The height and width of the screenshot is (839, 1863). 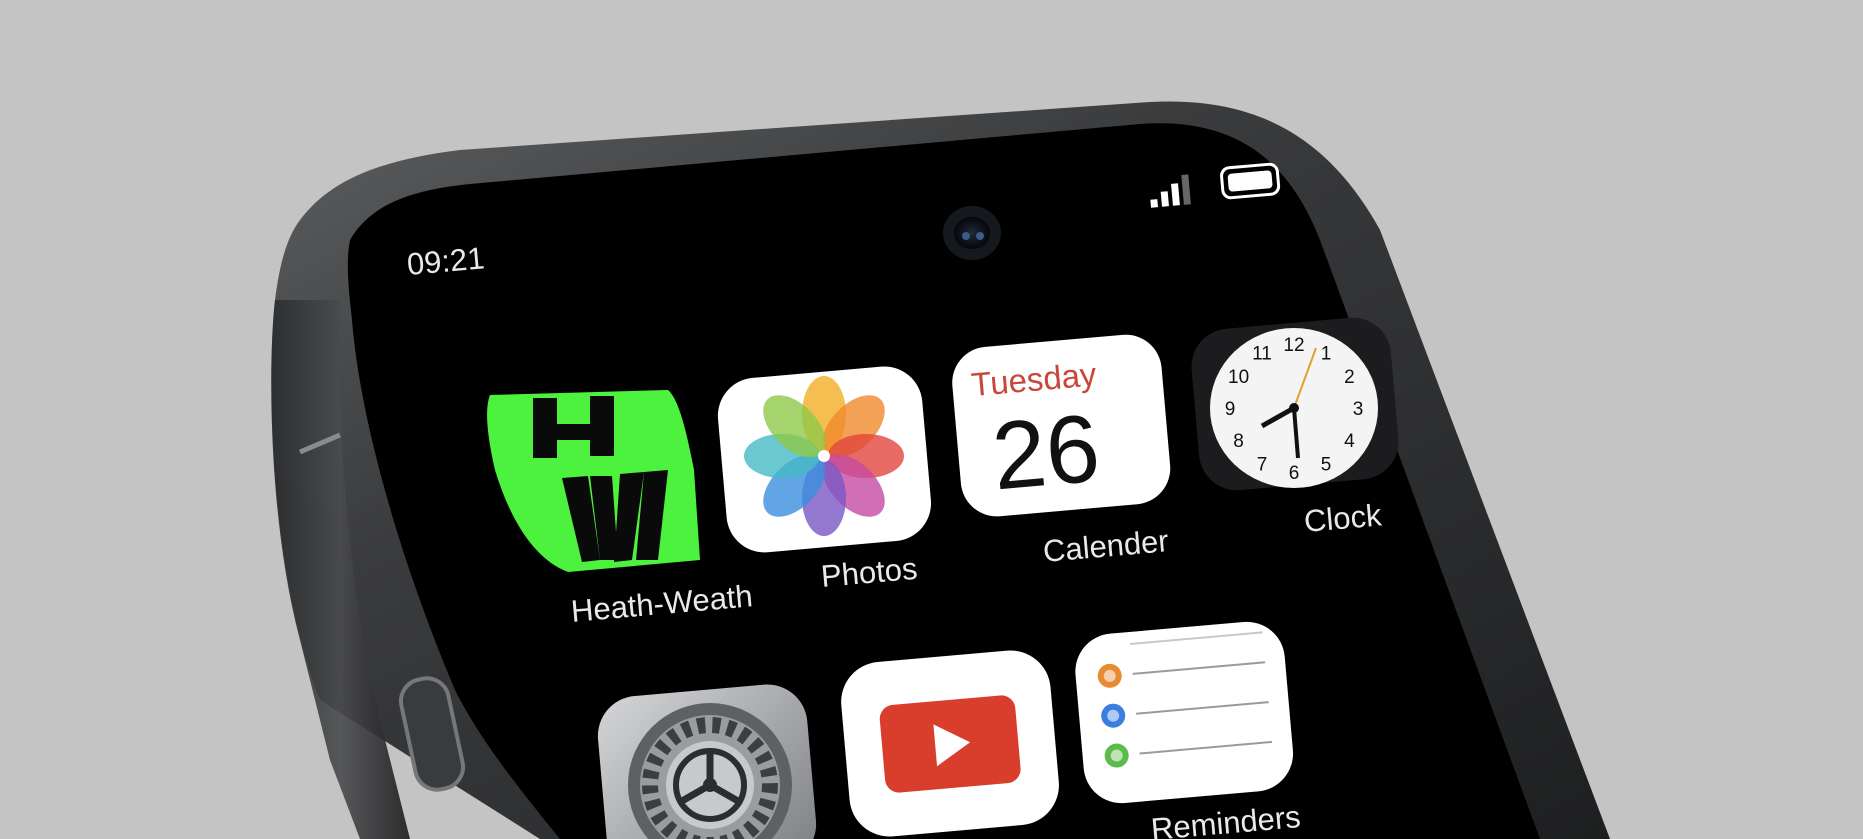 I want to click on calendar-icon: Tuesday 26, so click(x=1061, y=425).